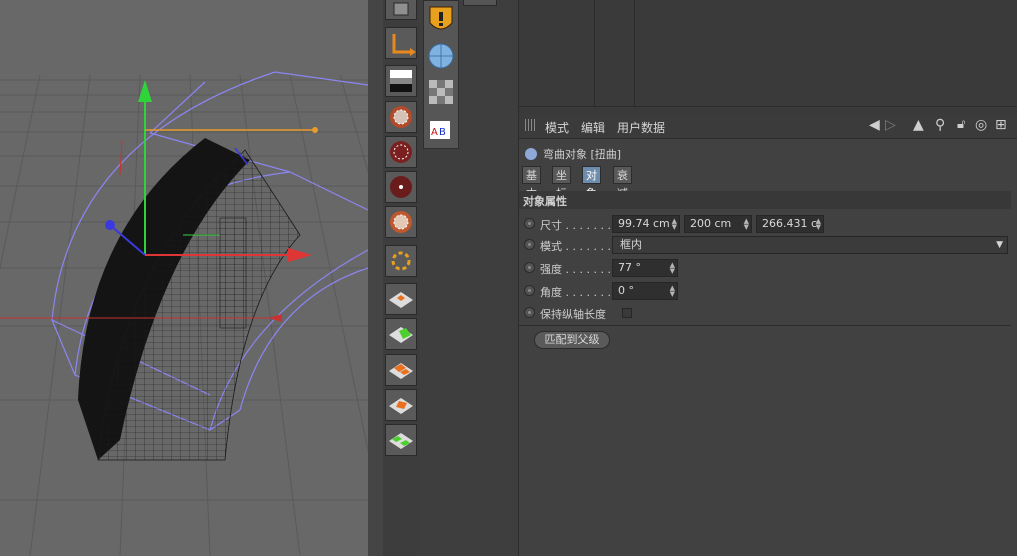  I want to click on size-z-field: 266.431 c ▲ ▼, so click(790, 224).